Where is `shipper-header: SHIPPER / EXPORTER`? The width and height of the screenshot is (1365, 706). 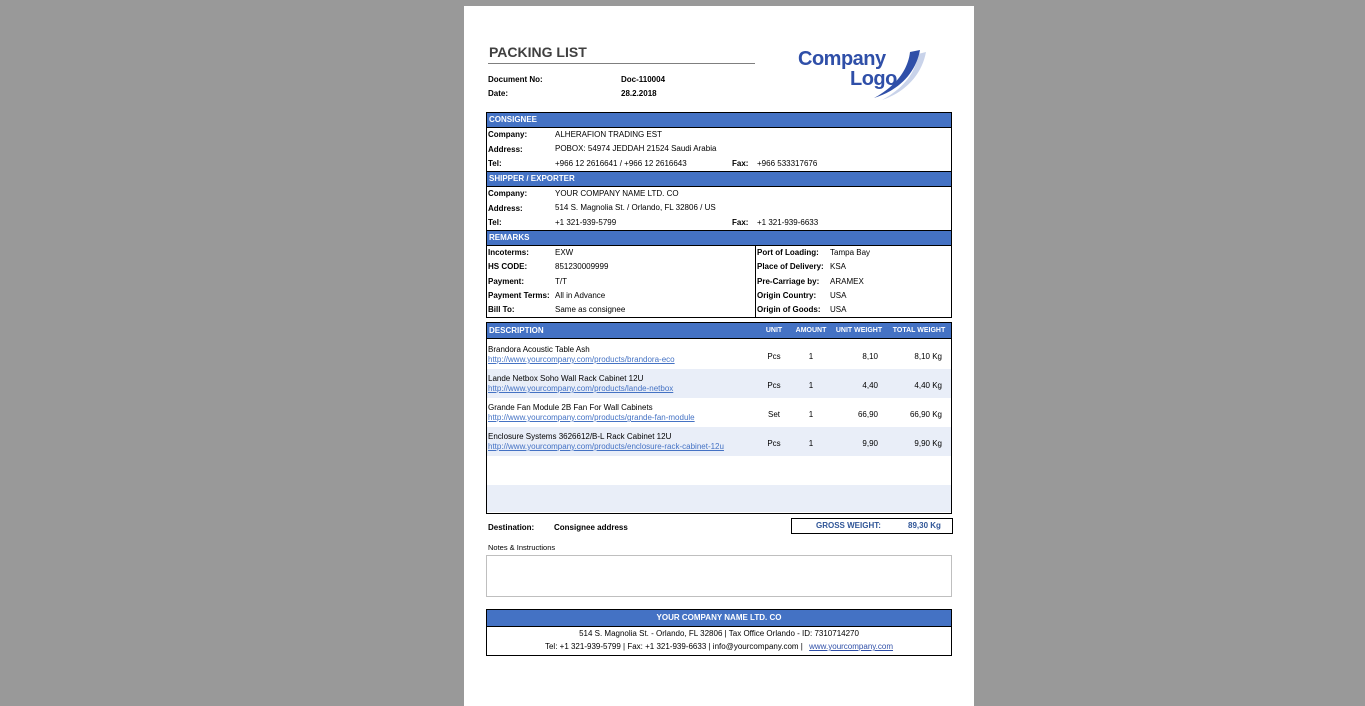 shipper-header: SHIPPER / EXPORTER is located at coordinates (719, 179).